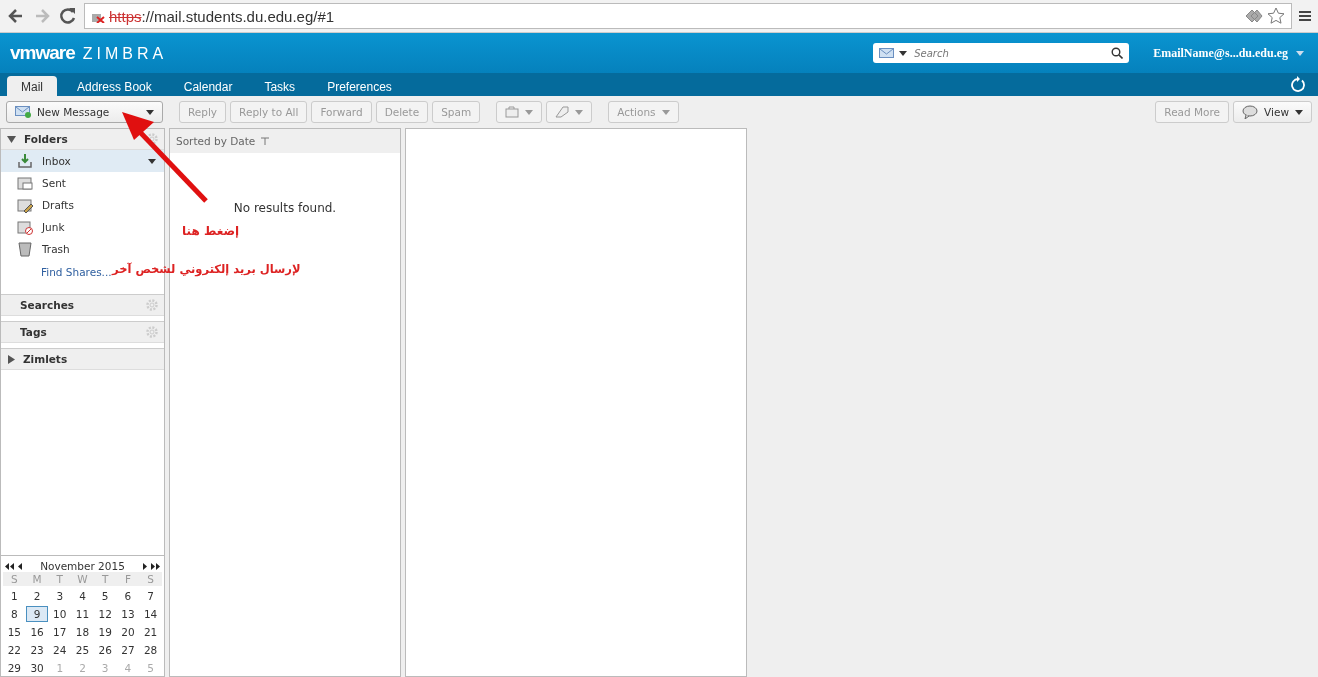 This screenshot has width=1318, height=677. What do you see at coordinates (105, 650) in the screenshot?
I see `calendar-day: 26` at bounding box center [105, 650].